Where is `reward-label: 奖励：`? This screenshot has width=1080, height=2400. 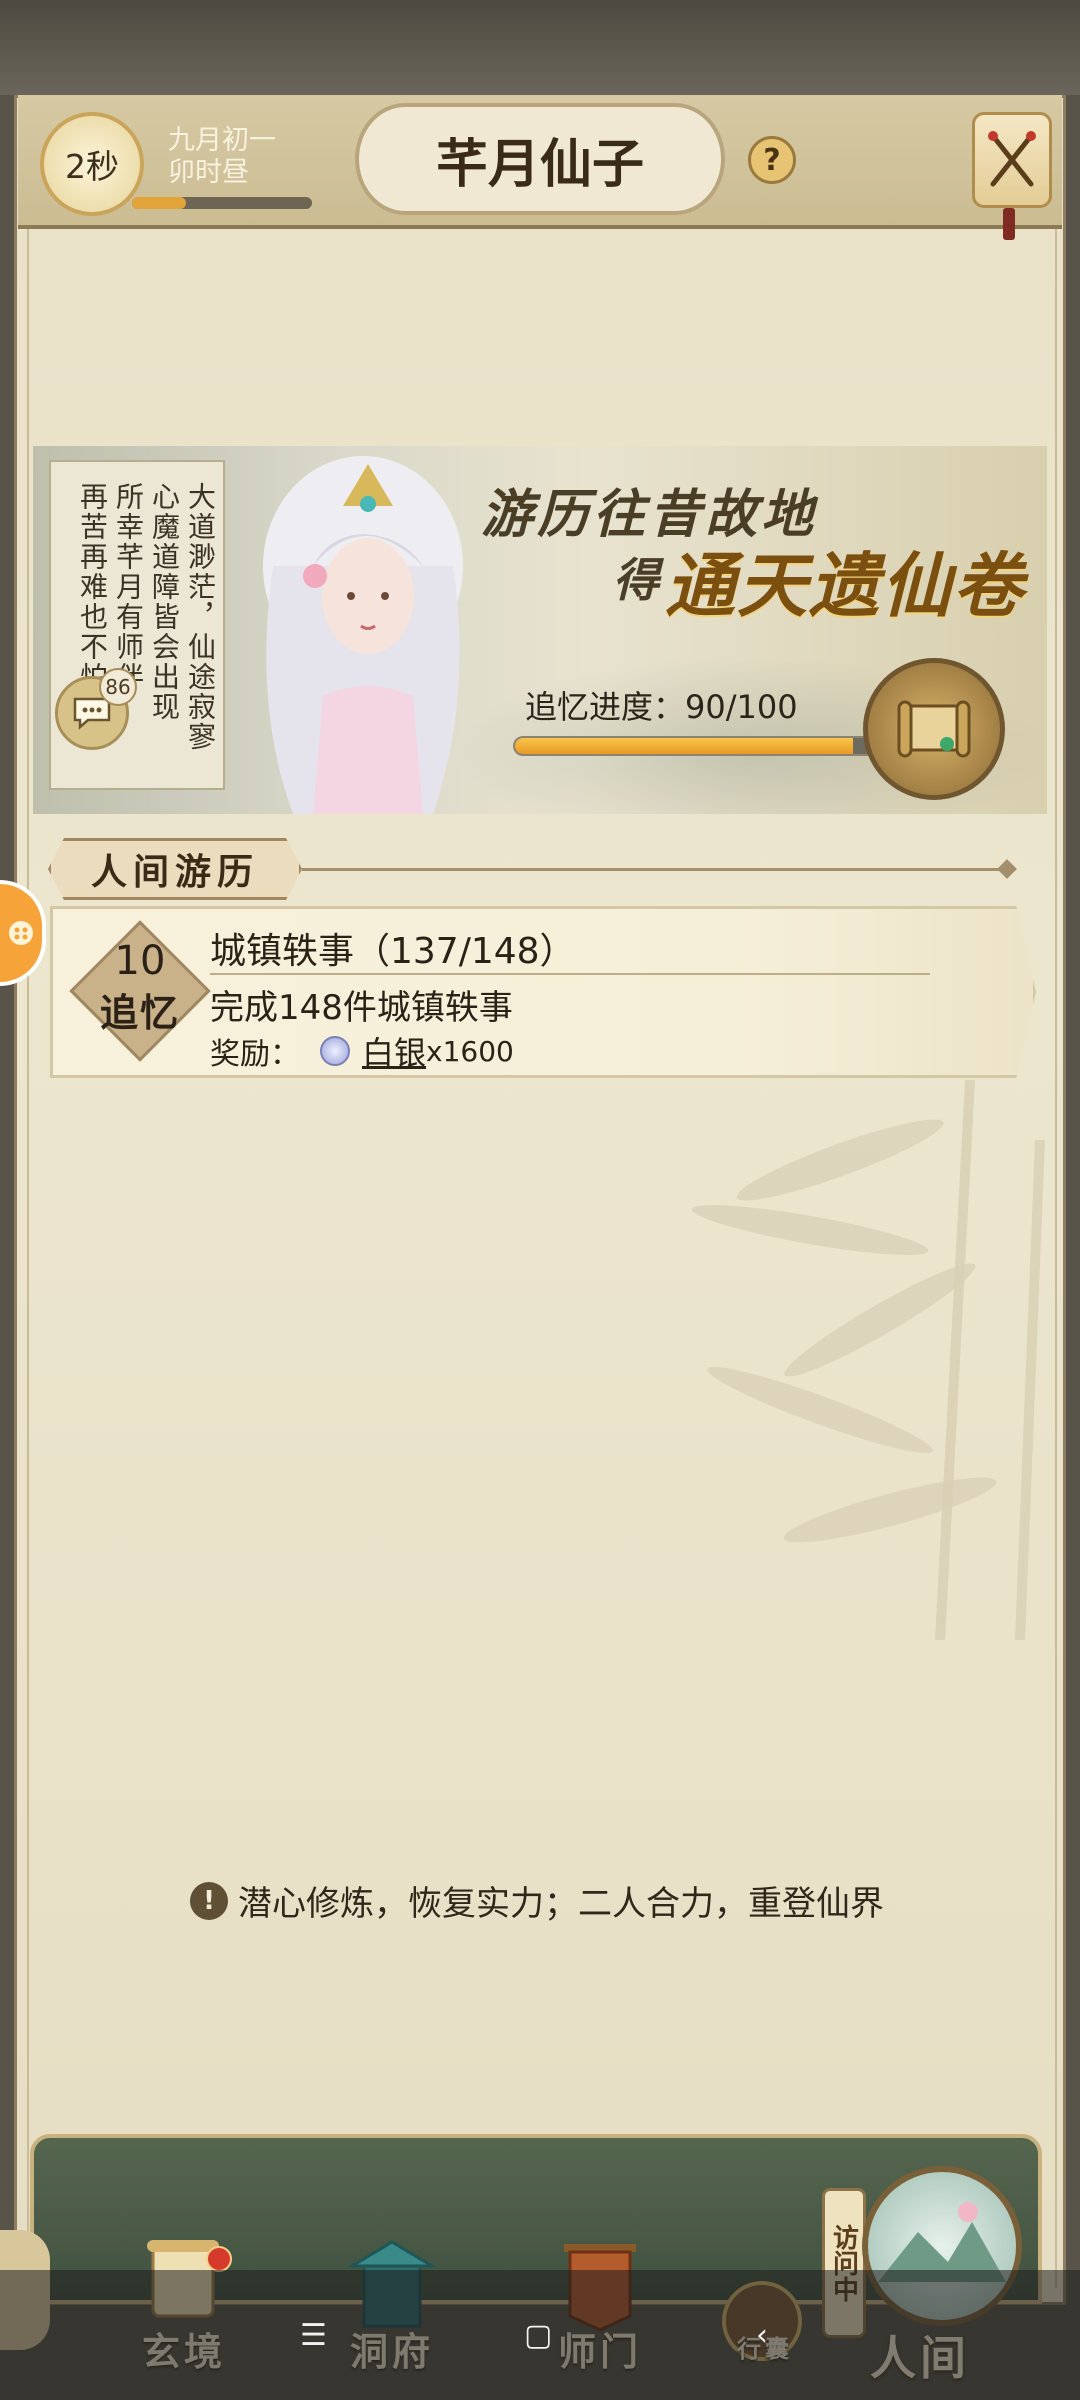 reward-label: 奖励： is located at coordinates (255, 1054).